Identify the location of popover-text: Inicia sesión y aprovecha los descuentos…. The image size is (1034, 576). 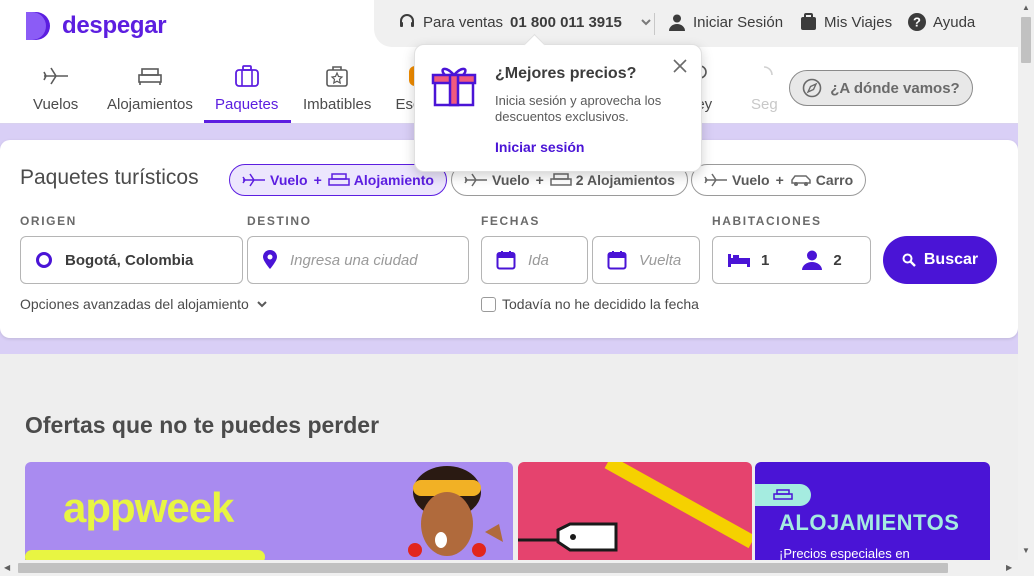
(578, 108).